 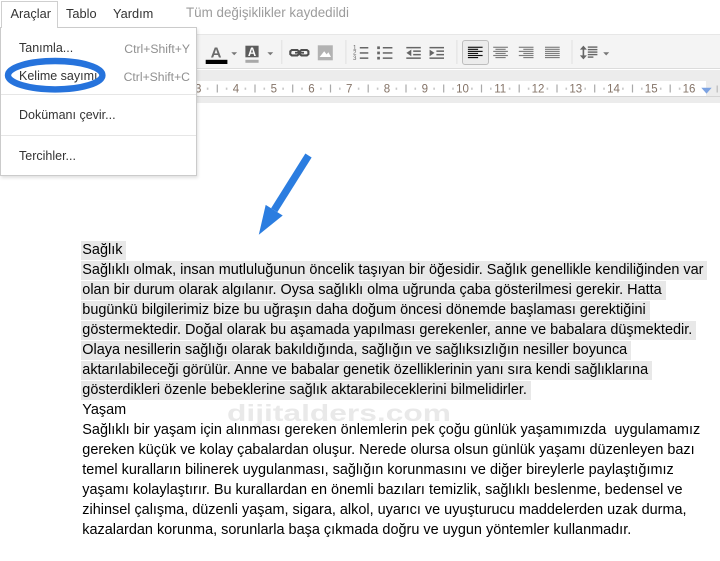 What do you see at coordinates (462, 90) in the screenshot?
I see `svg-text: 10` at bounding box center [462, 90].